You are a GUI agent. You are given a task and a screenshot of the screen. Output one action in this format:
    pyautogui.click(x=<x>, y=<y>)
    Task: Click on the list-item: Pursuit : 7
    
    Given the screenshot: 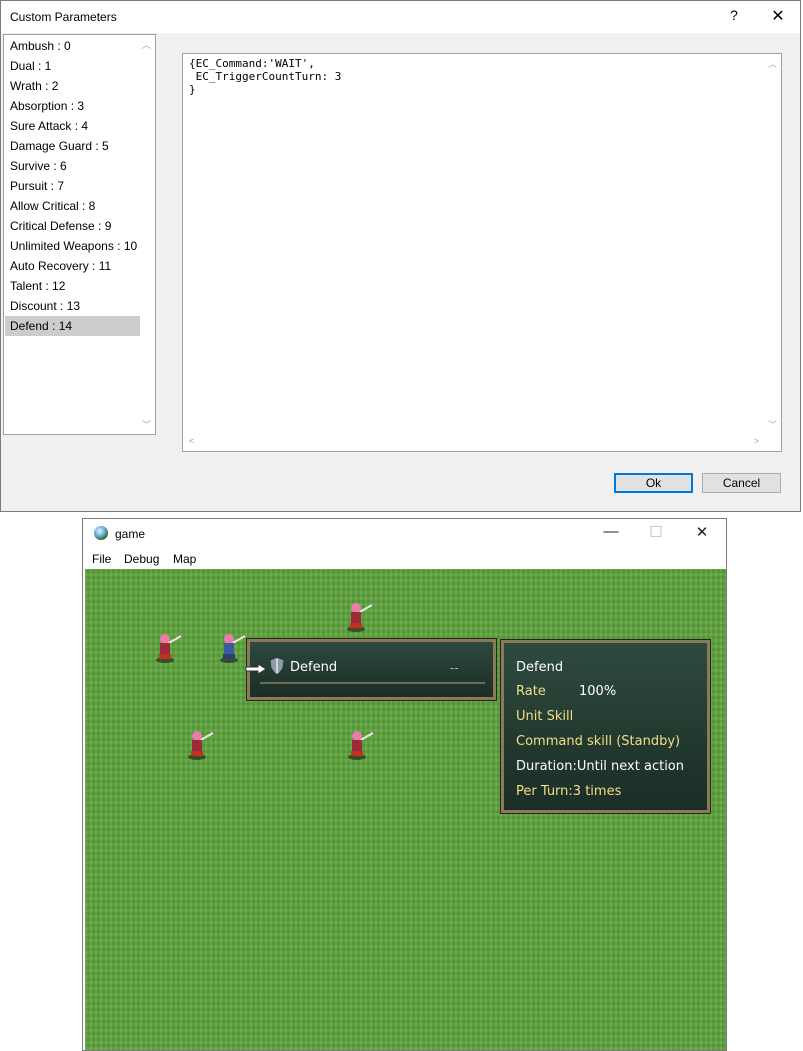 What is the action you would take?
    pyautogui.click(x=72, y=186)
    